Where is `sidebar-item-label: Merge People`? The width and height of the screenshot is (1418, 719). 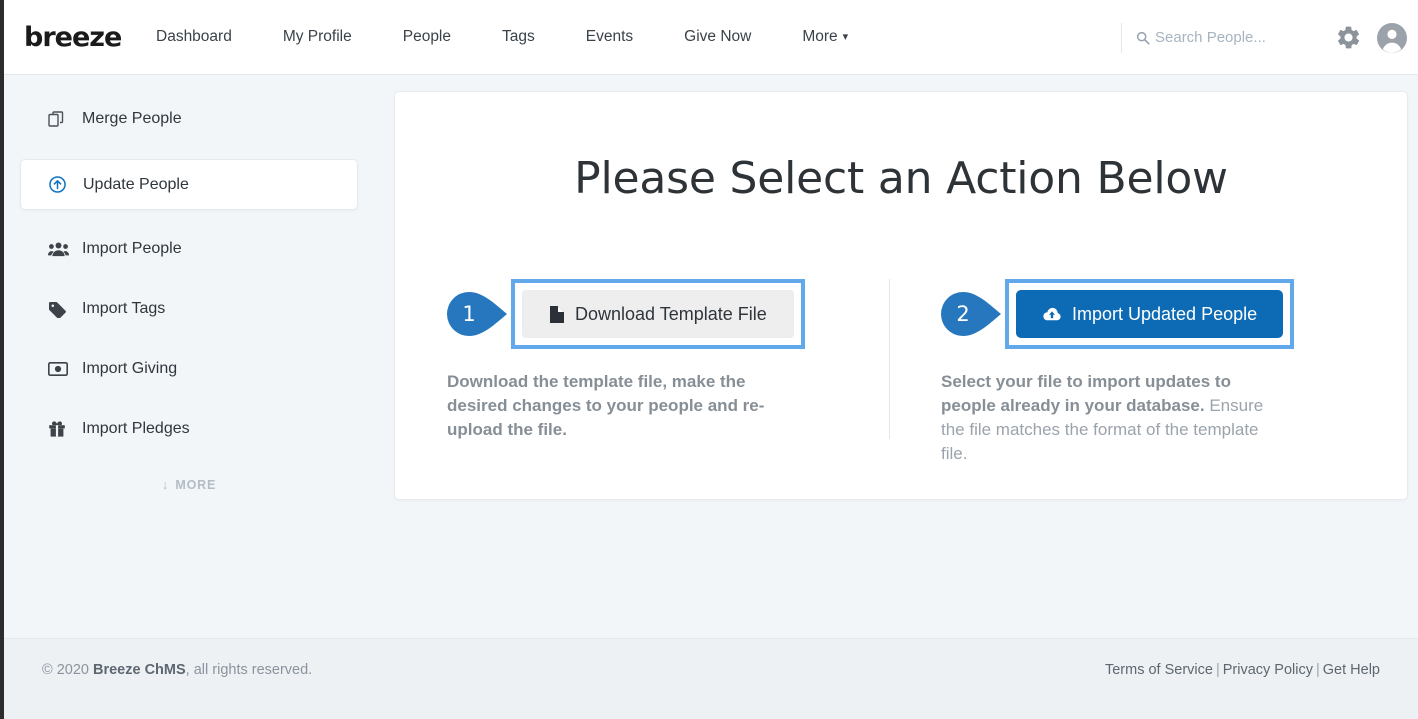
sidebar-item-label: Merge People is located at coordinates (132, 118).